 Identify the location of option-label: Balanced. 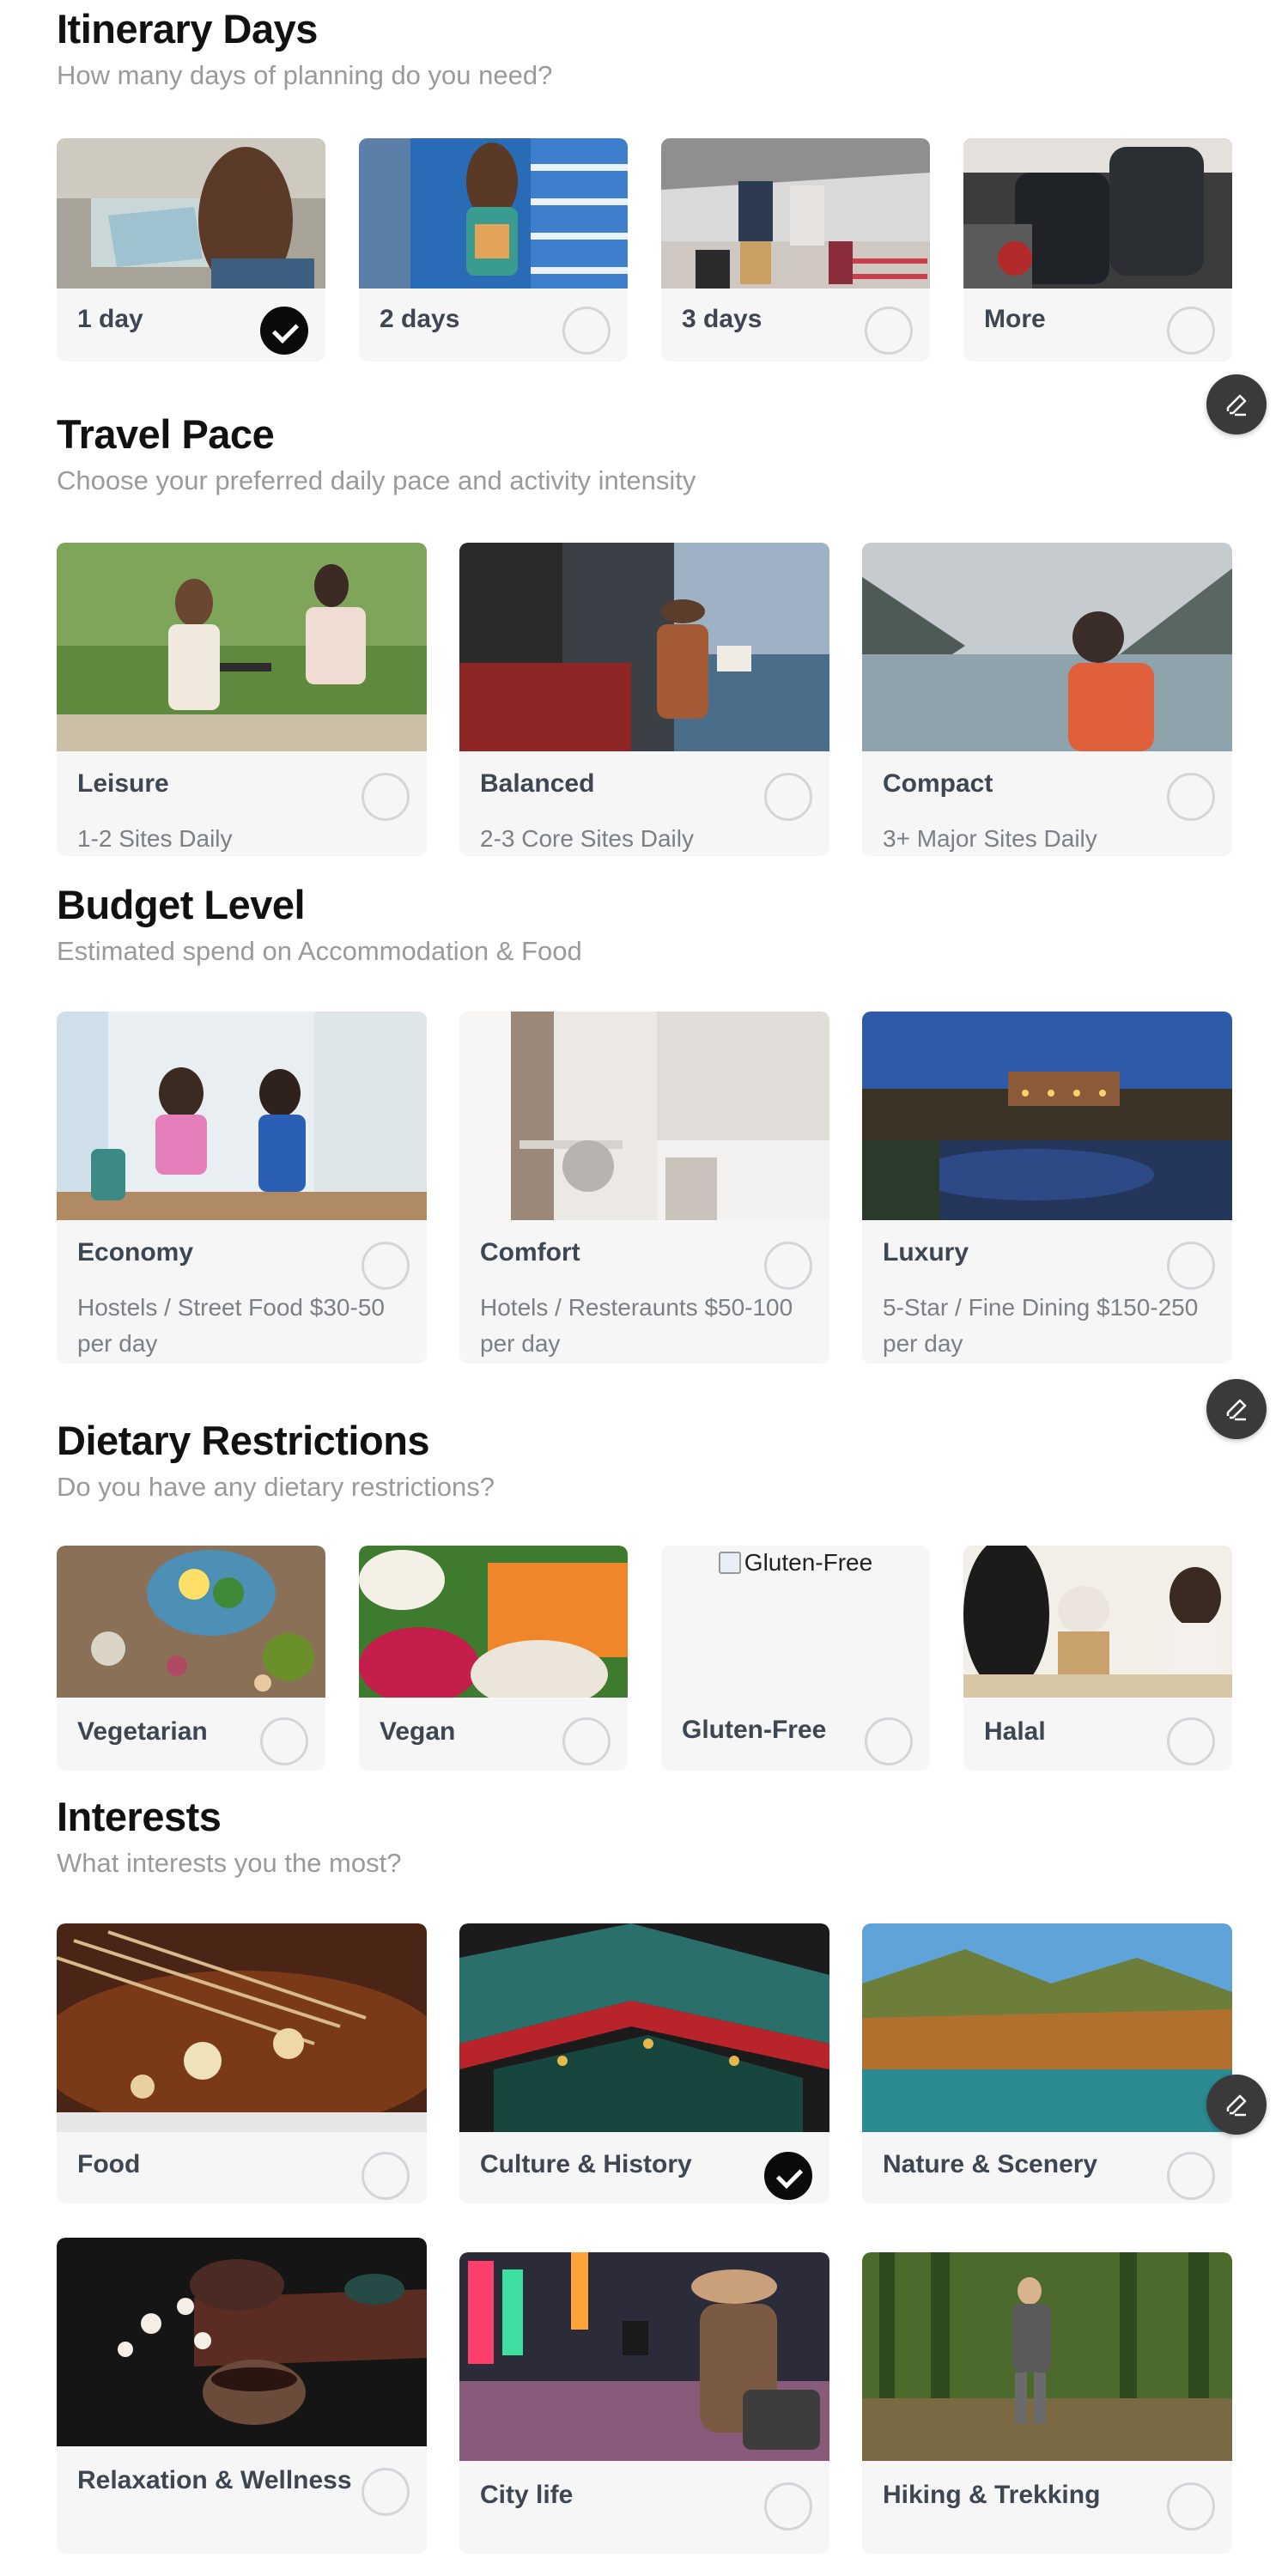
(537, 783).